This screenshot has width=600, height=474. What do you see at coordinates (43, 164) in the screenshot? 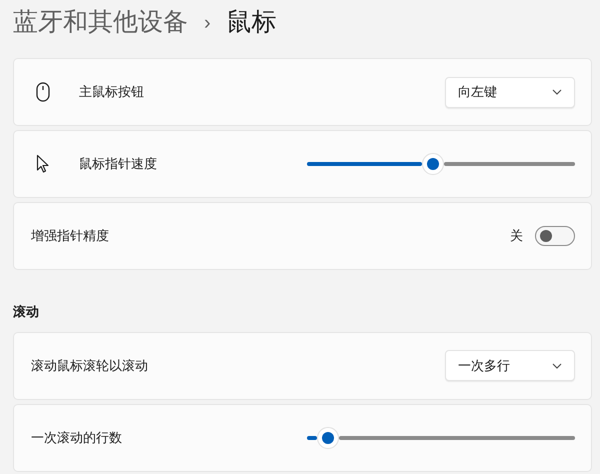
I see `pointer-icon` at bounding box center [43, 164].